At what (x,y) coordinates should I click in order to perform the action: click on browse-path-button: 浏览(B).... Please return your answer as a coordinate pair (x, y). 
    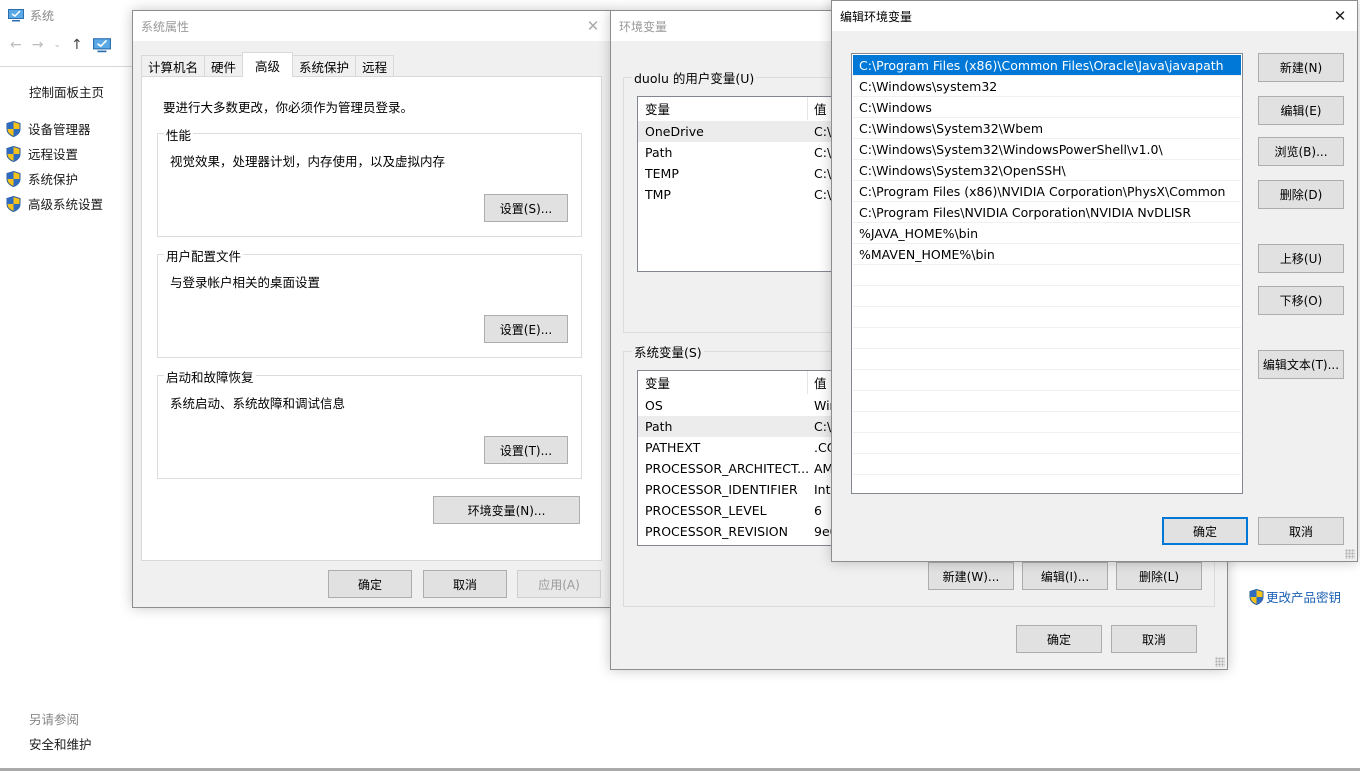
    Looking at the image, I should click on (1301, 151).